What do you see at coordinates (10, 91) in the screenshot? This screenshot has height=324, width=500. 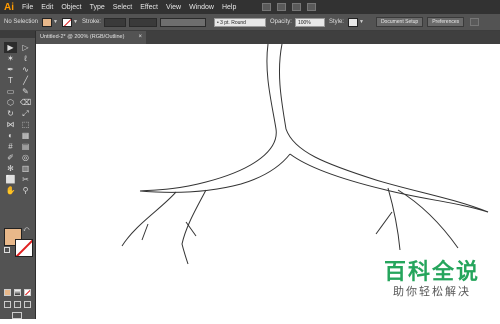 I see `rectangle-icon: ▭` at bounding box center [10, 91].